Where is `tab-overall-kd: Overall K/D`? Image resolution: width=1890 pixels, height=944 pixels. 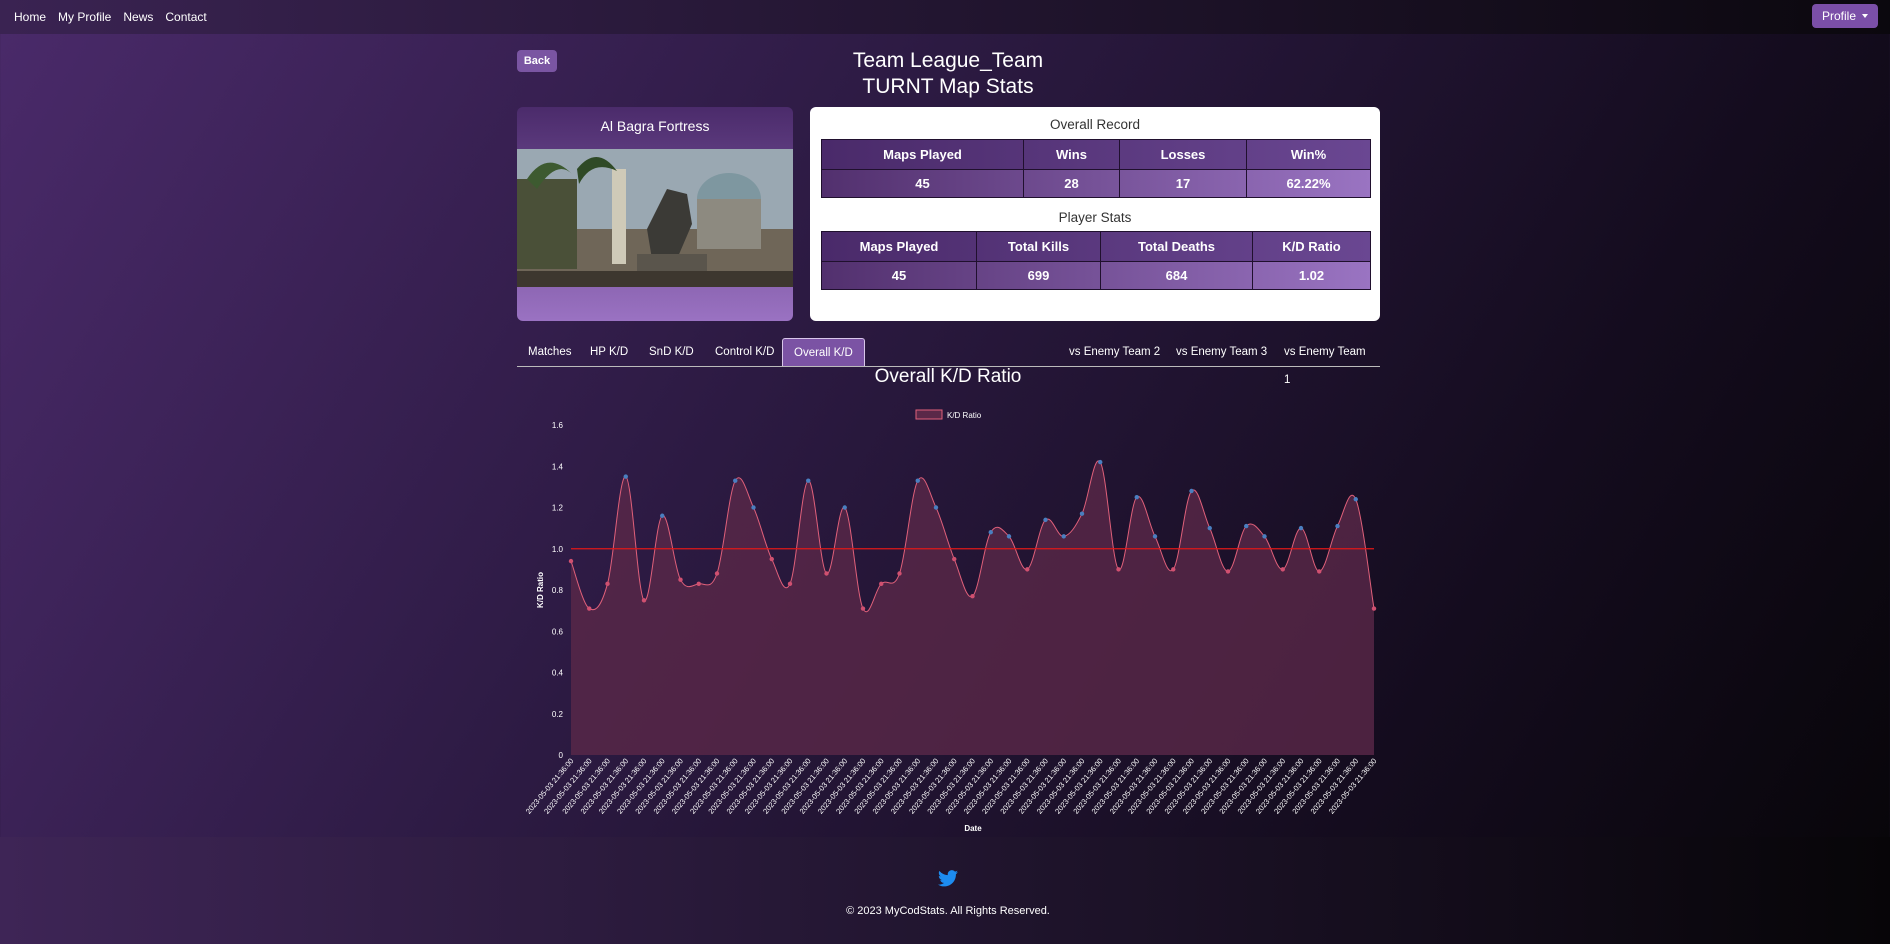 tab-overall-kd: Overall K/D is located at coordinates (823, 352).